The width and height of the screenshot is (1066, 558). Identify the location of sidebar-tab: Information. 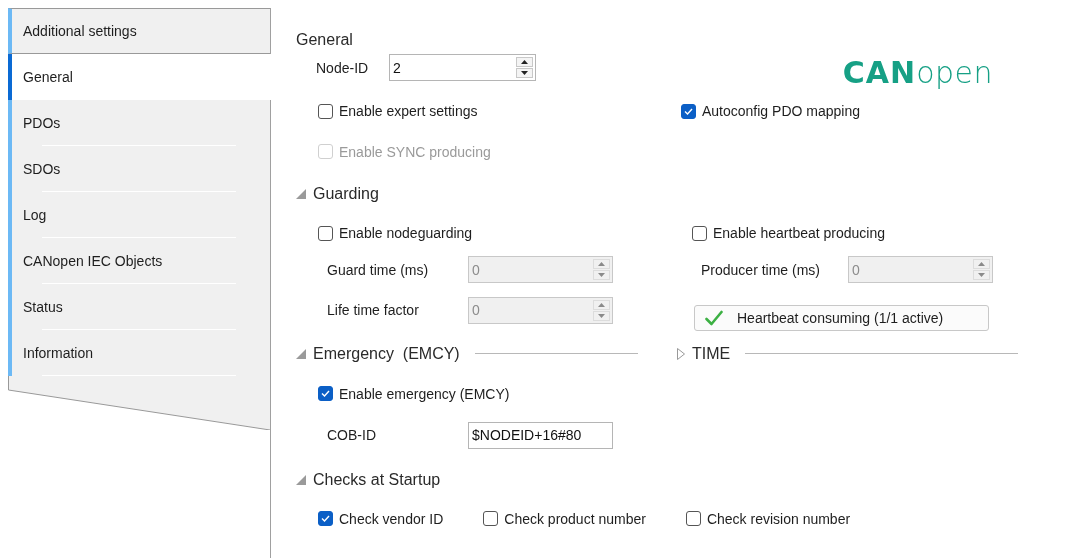
(139, 353).